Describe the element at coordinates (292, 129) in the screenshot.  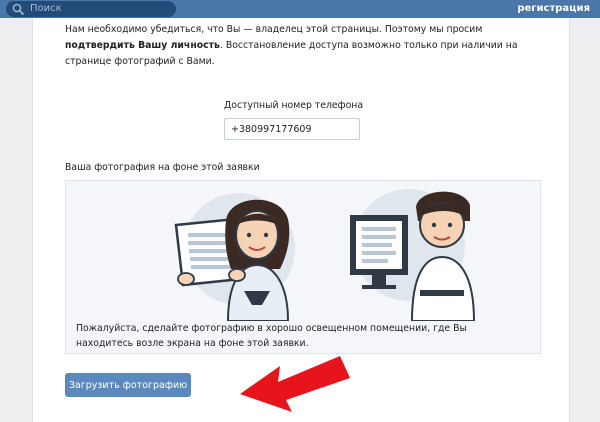
I see `phone-input` at that location.